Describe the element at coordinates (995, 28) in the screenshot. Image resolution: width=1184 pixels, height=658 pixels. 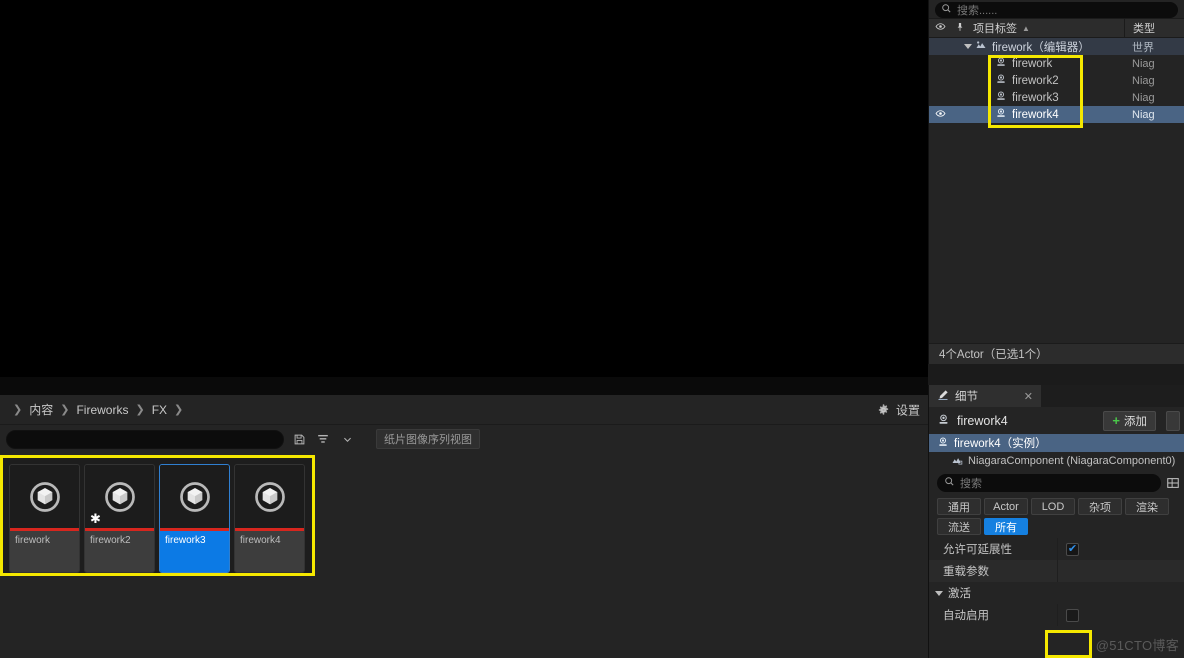
I see `outliner-label-column-text: 项目标签` at that location.